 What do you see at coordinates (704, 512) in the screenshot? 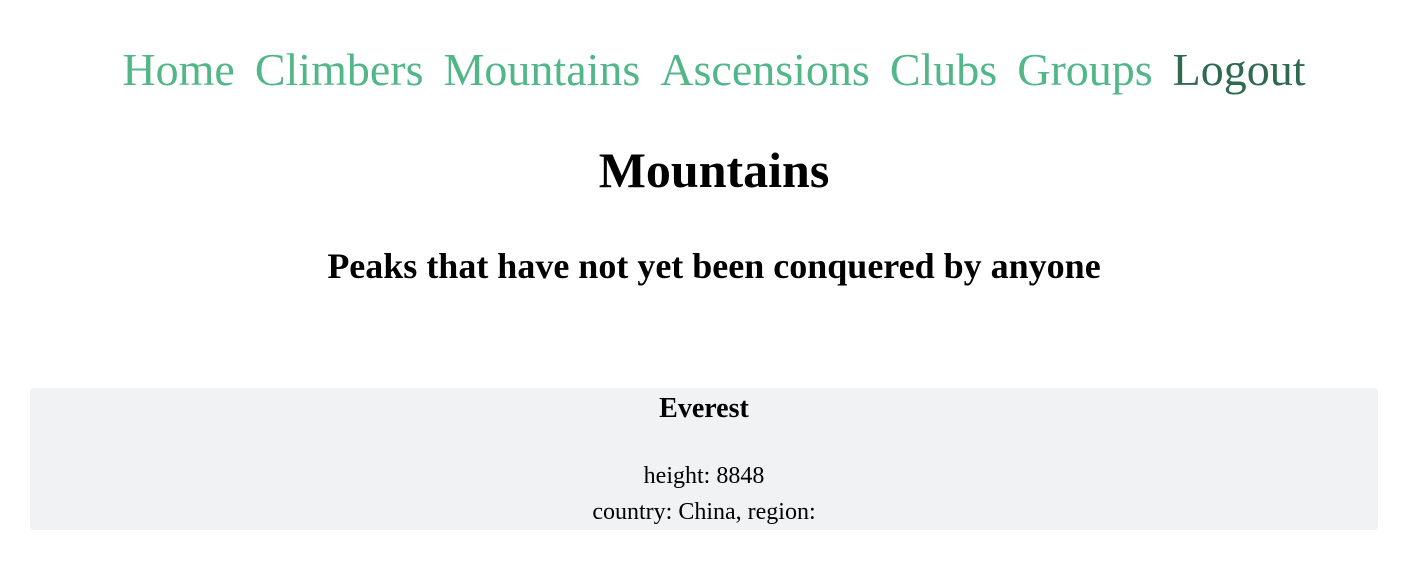
I see `mountain-location: country: China, region:` at bounding box center [704, 512].